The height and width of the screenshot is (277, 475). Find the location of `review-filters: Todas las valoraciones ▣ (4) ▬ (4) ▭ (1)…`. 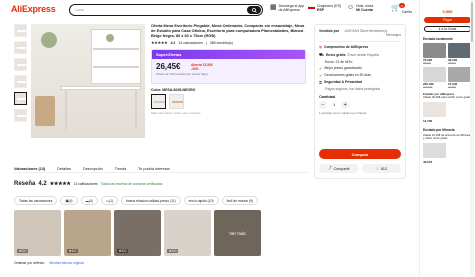

review-filters: Todas las valoraciones ▣ (4) ▬ (4) ▭ (1)… is located at coordinates (136, 200).